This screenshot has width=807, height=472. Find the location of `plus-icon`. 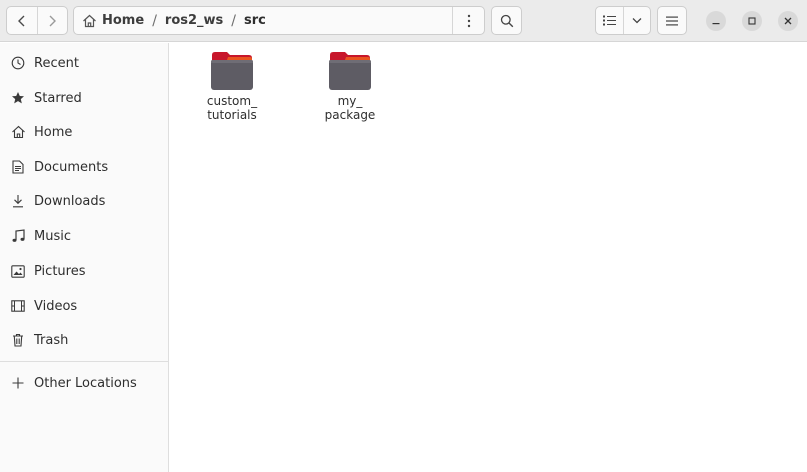

plus-icon is located at coordinates (18, 383).